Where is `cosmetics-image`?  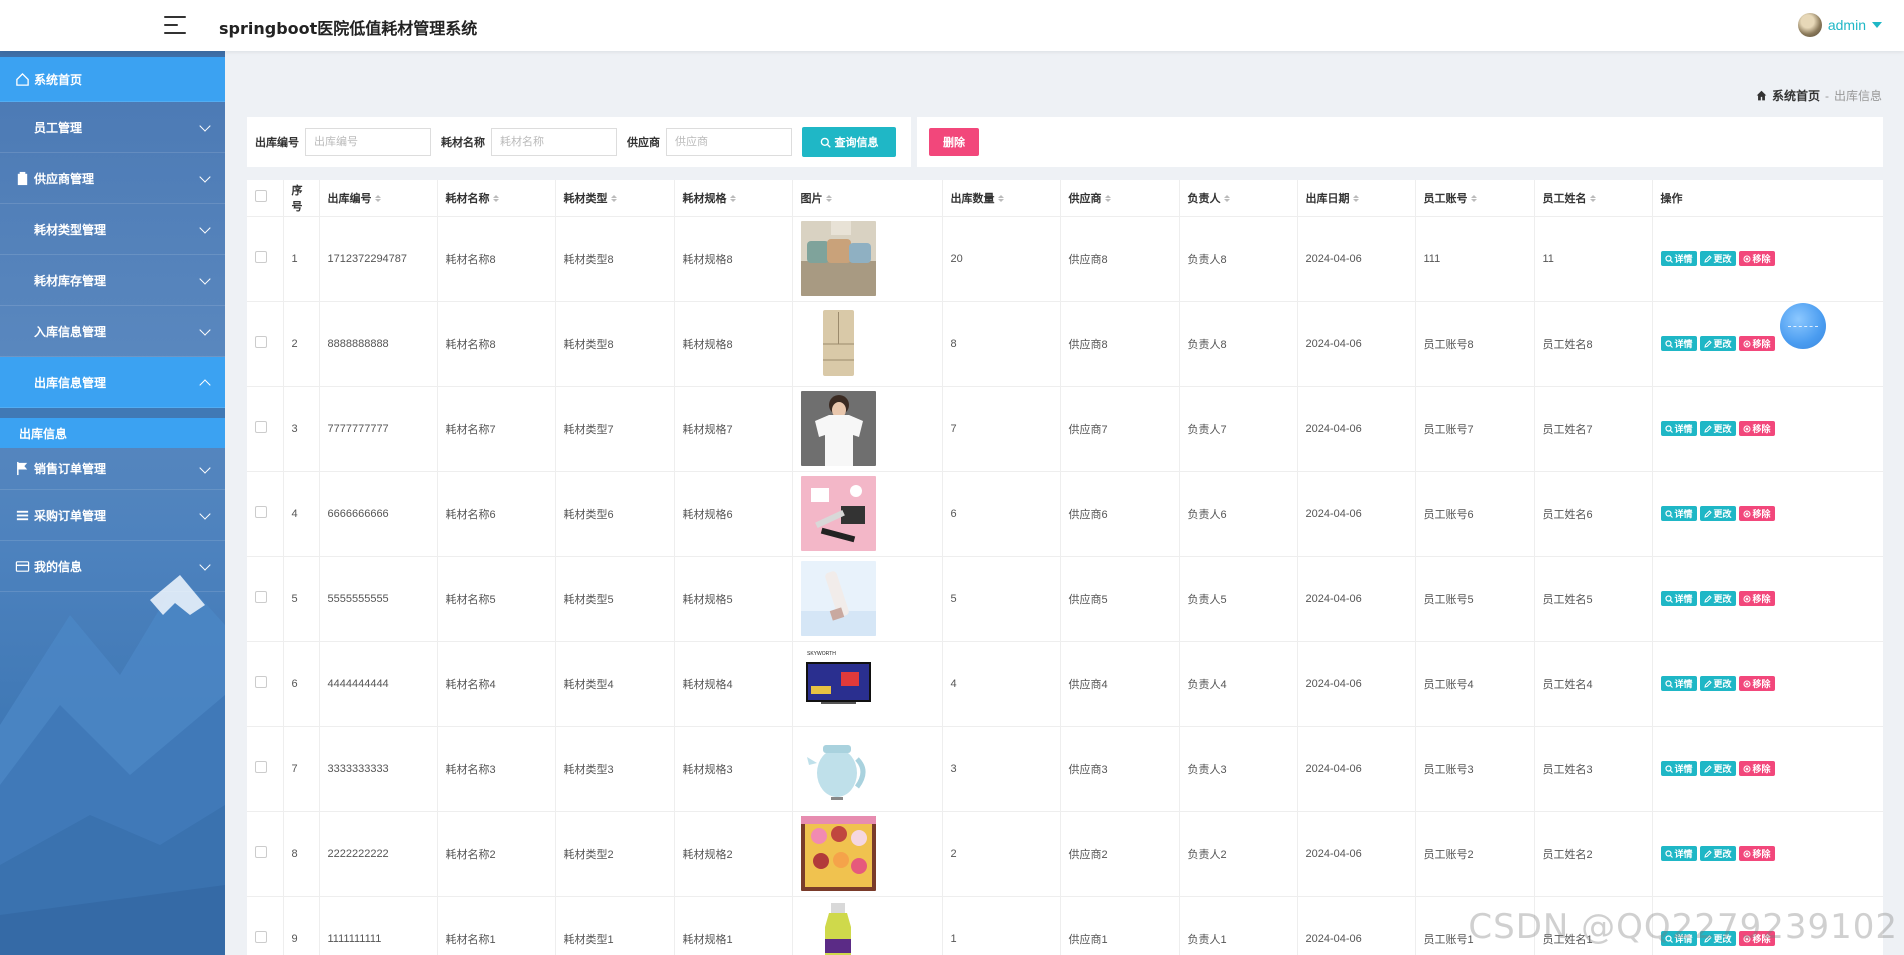
cosmetics-image is located at coordinates (838, 513).